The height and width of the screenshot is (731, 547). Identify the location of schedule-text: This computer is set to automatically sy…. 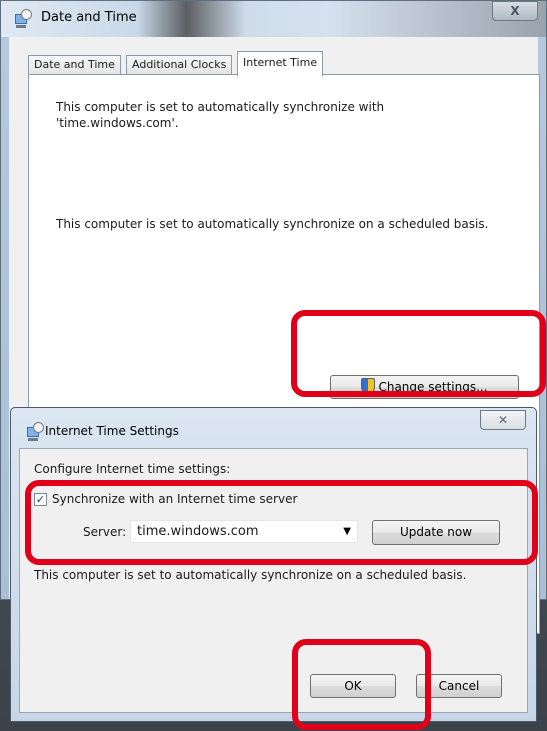
(272, 224).